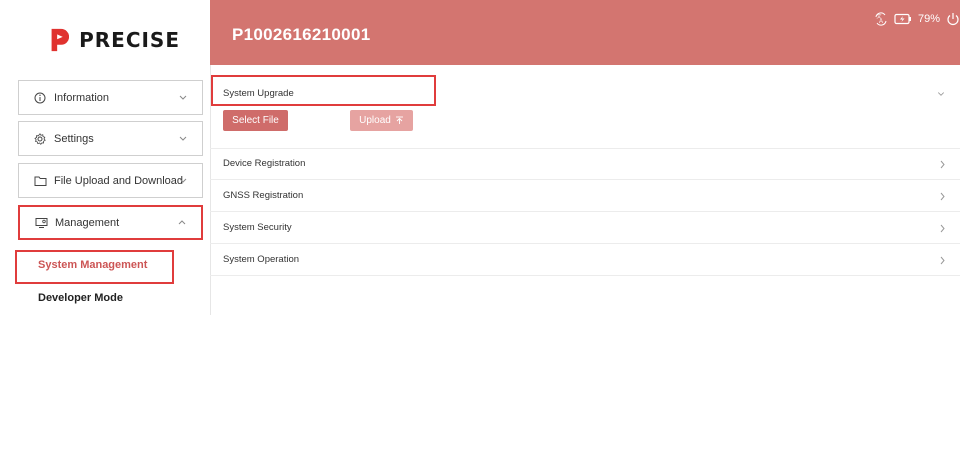 The width and height of the screenshot is (960, 450). I want to click on sidebar-item-management: Management, so click(110, 222).